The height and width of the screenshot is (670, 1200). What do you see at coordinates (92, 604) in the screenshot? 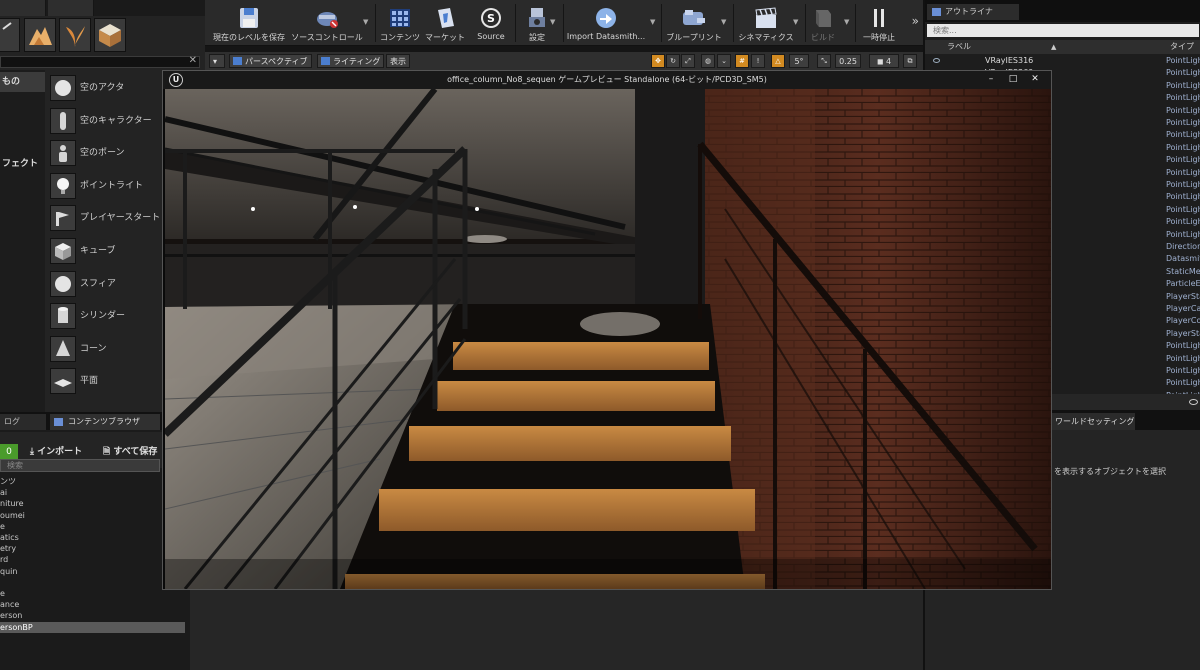
I see `folder-tree-item: ance` at bounding box center [92, 604].